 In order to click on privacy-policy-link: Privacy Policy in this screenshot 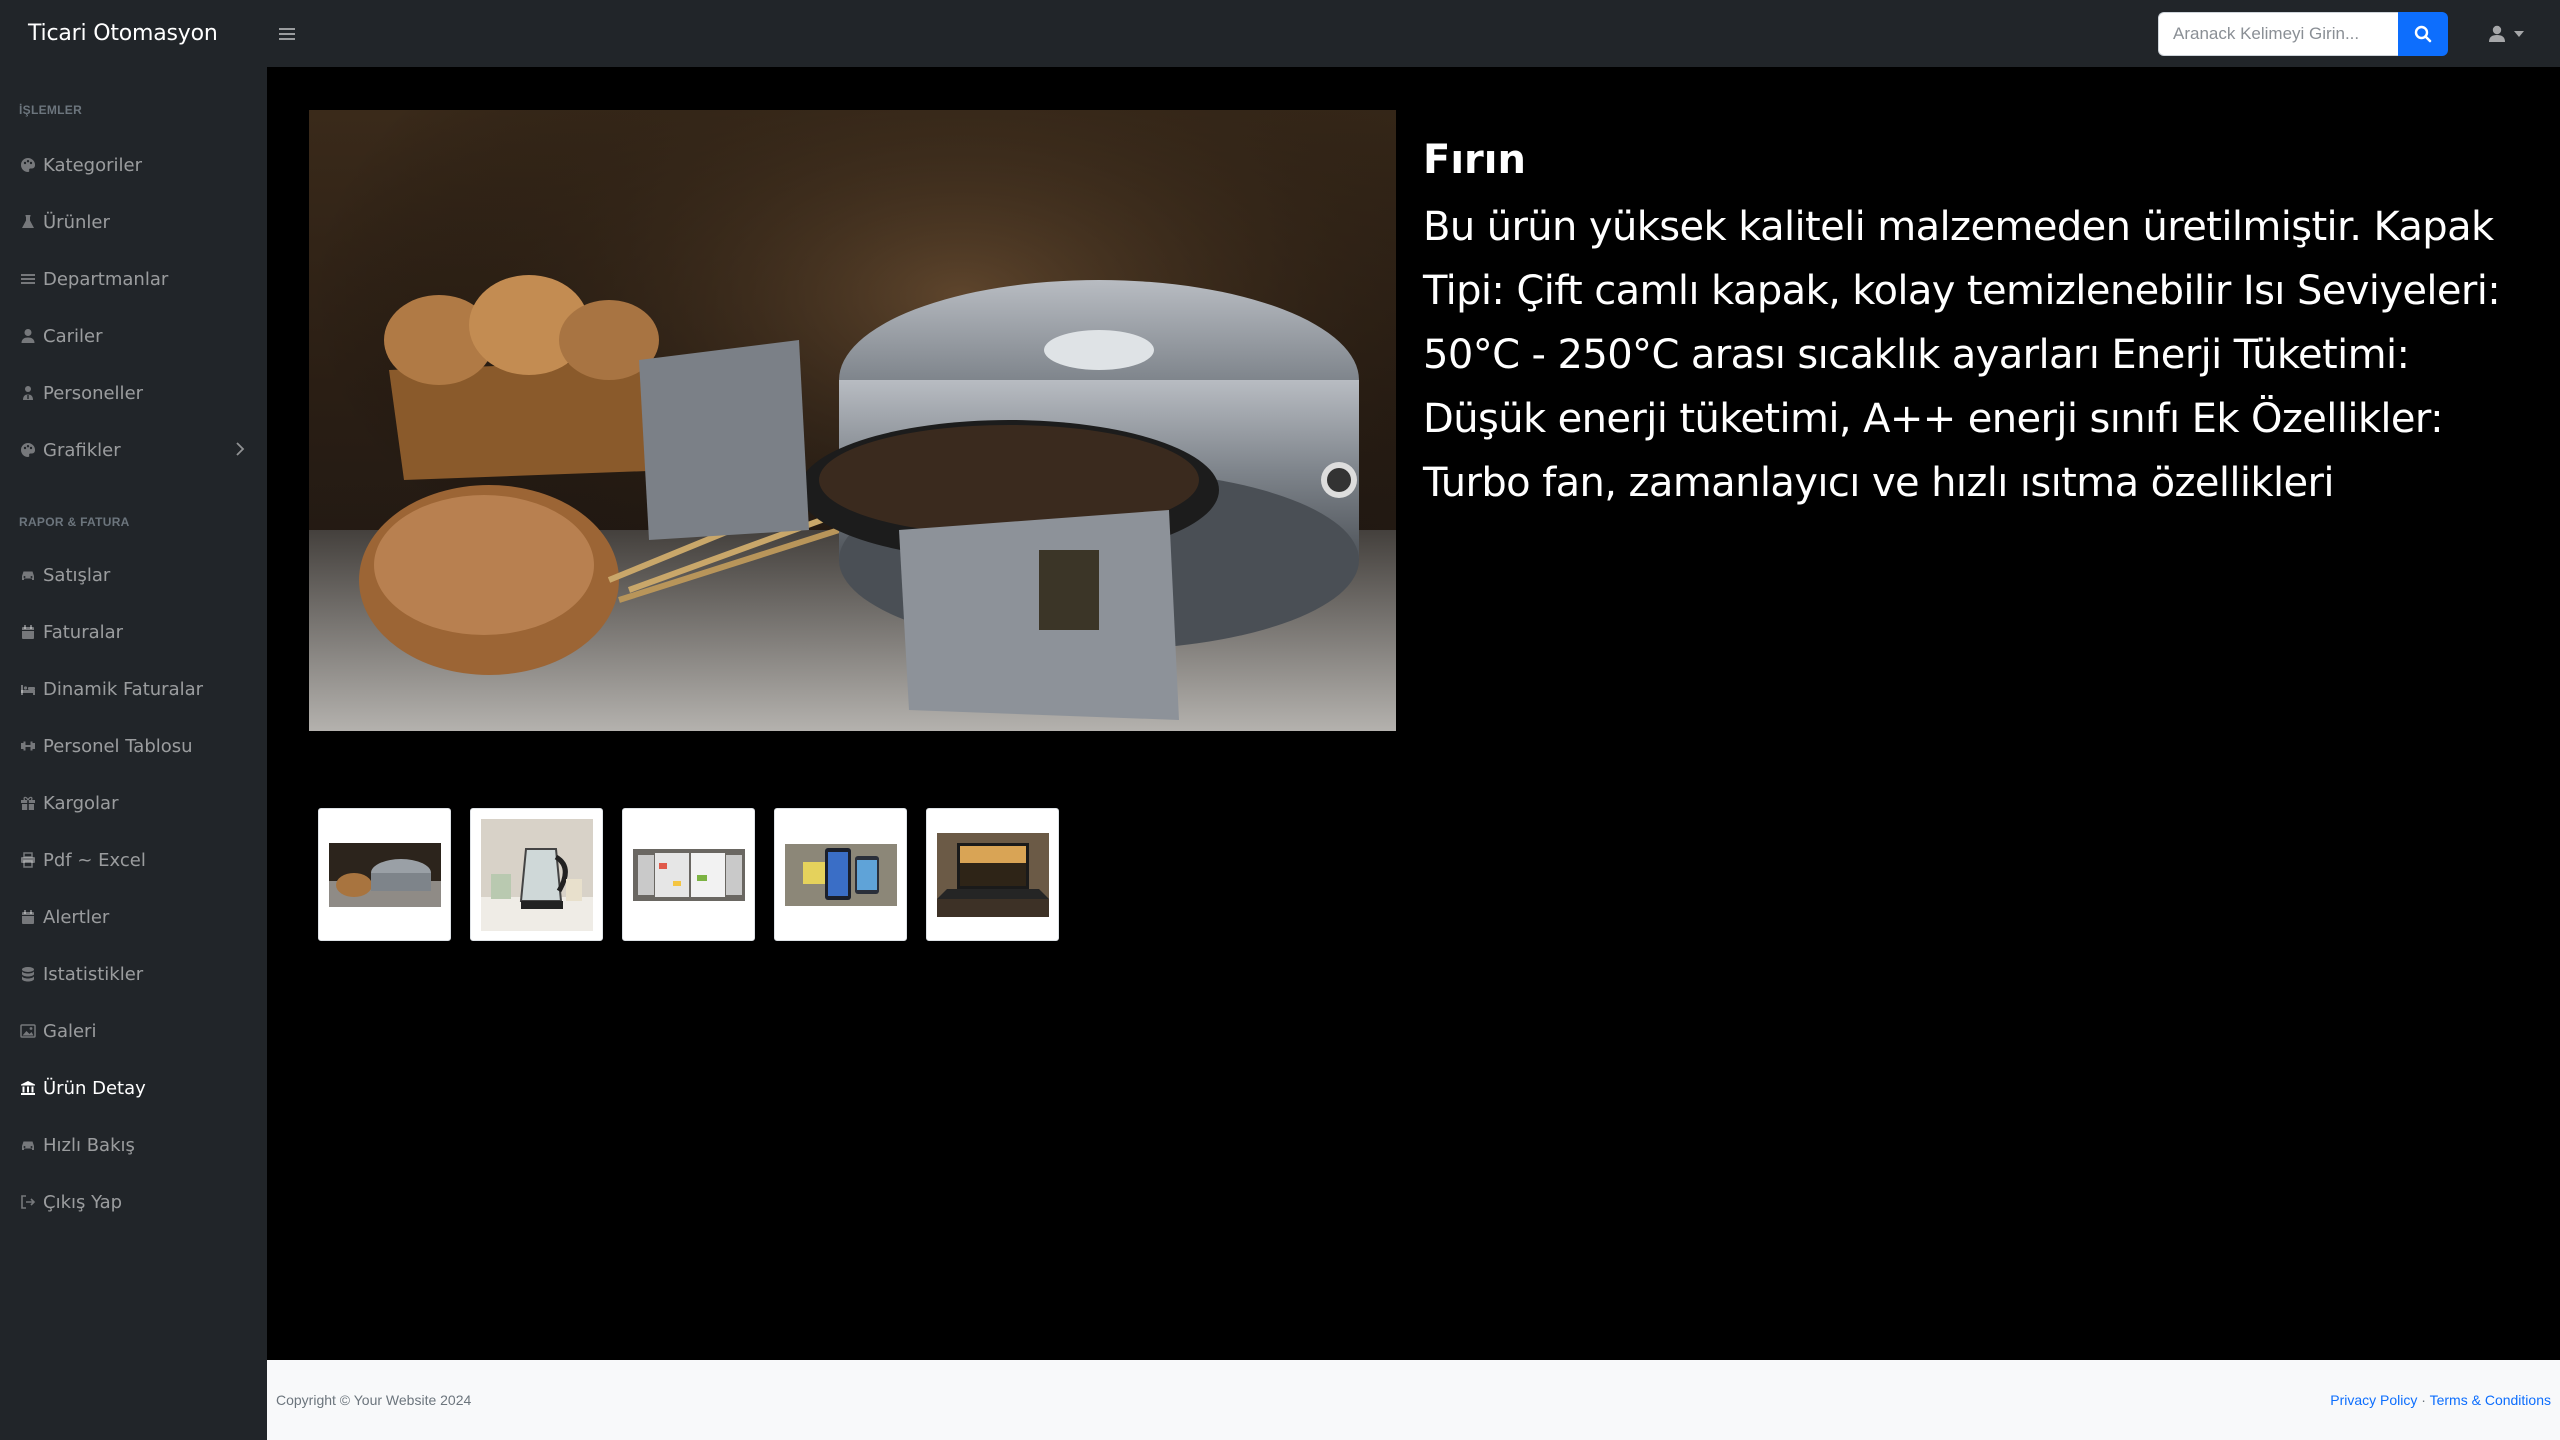, I will do `click(2373, 1400)`.